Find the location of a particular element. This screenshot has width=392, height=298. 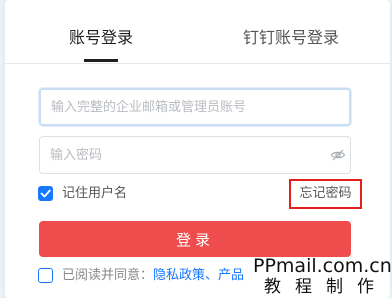

watermark-line2: 教程制作 is located at coordinates (326, 287).